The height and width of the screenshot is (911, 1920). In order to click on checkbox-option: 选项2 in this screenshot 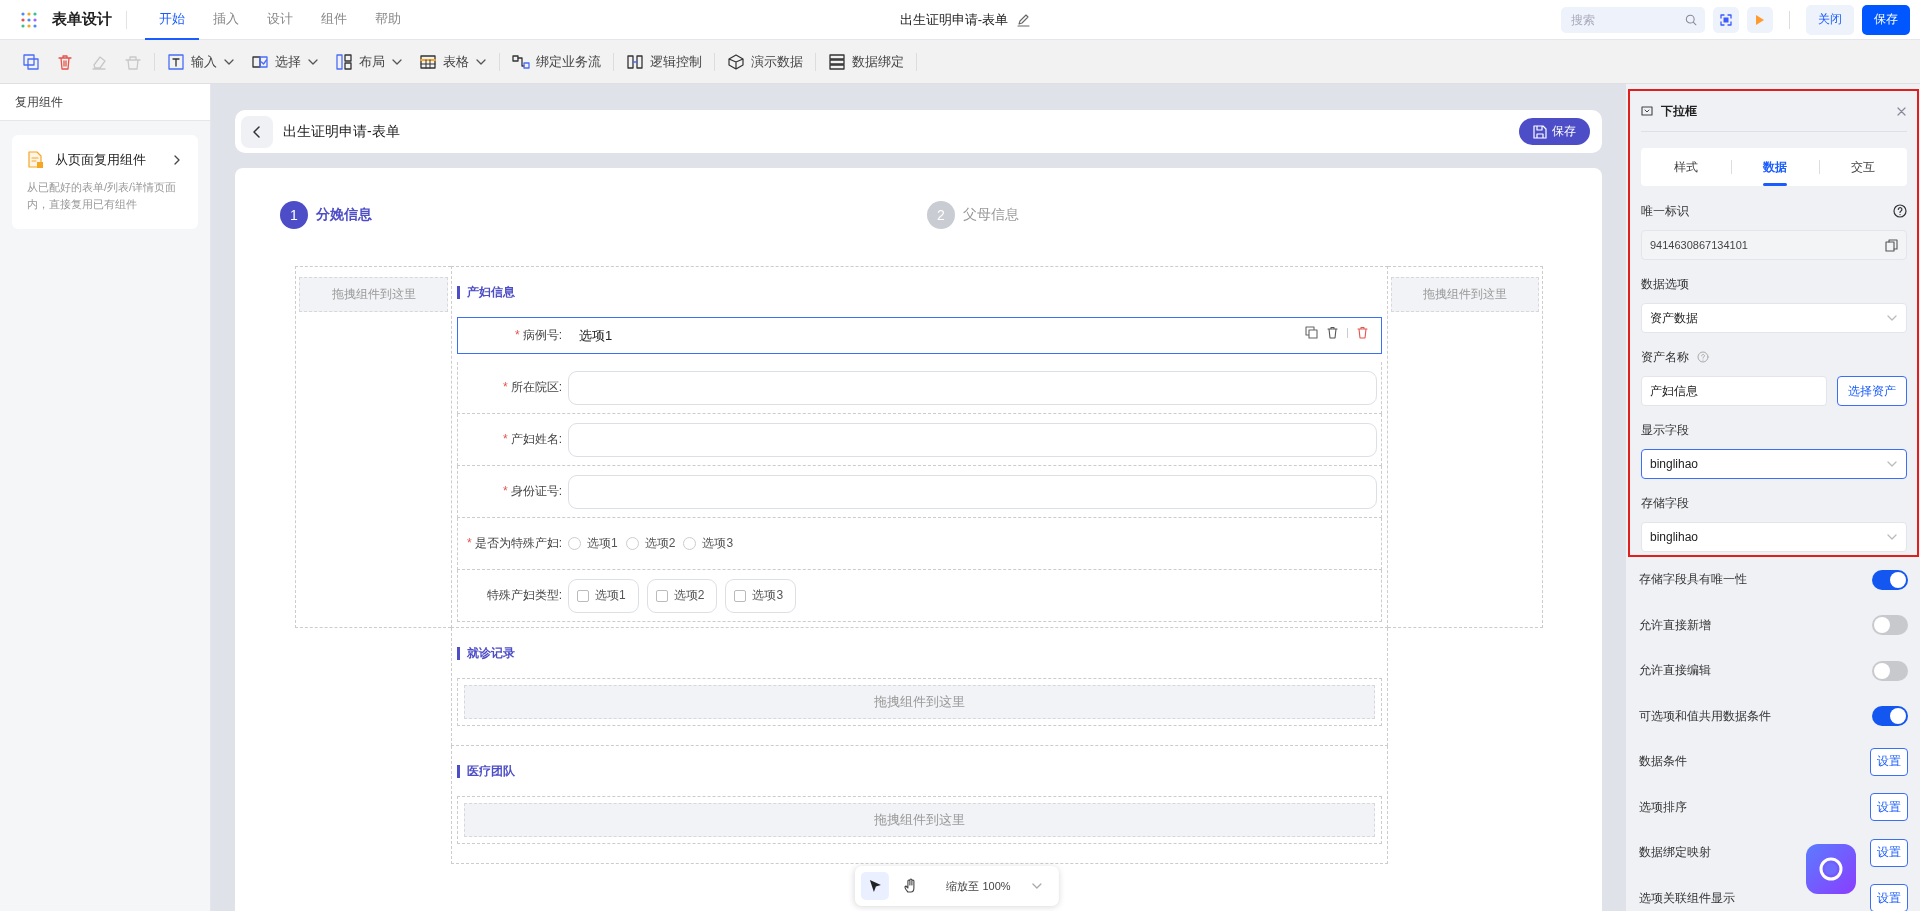, I will do `click(682, 595)`.